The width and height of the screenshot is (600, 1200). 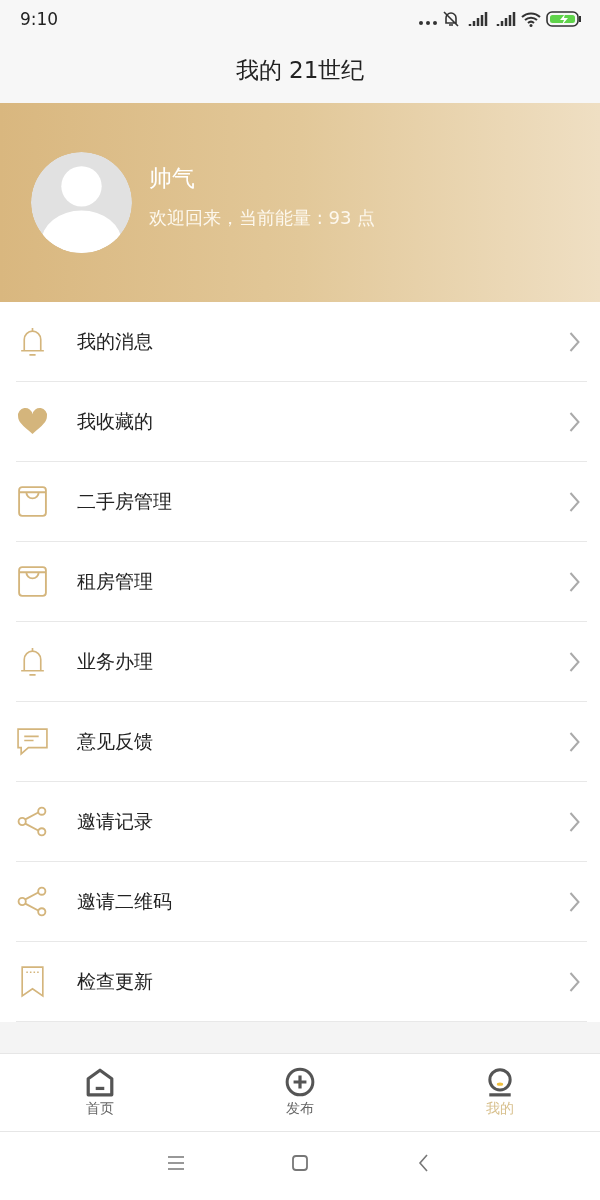 What do you see at coordinates (301, 822) in the screenshot?
I see `menu-item: 邀请记录` at bounding box center [301, 822].